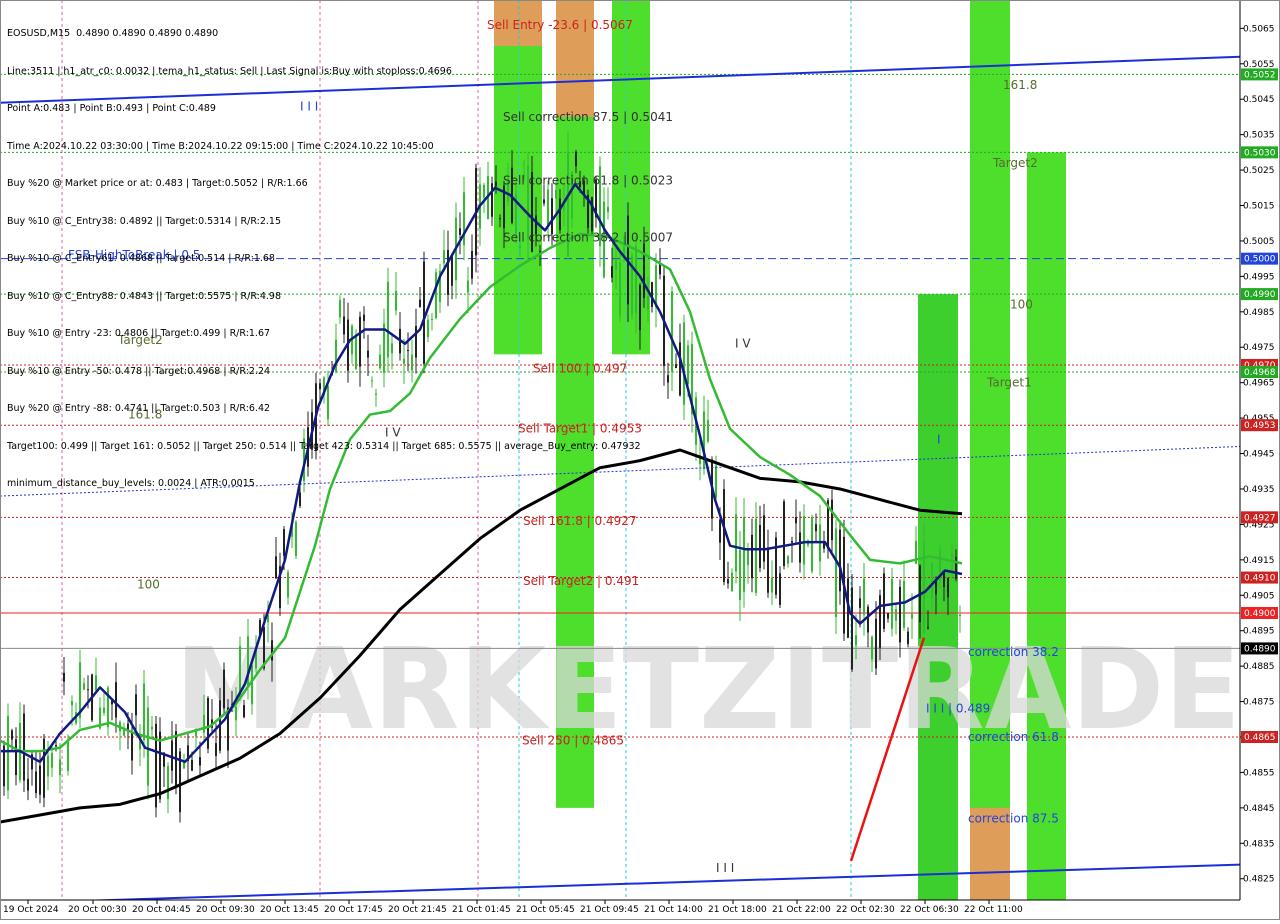 This screenshot has width=1280, height=924. What do you see at coordinates (993, 910) in the screenshot?
I see `x-tick-label: 22 Oct 11:00` at bounding box center [993, 910].